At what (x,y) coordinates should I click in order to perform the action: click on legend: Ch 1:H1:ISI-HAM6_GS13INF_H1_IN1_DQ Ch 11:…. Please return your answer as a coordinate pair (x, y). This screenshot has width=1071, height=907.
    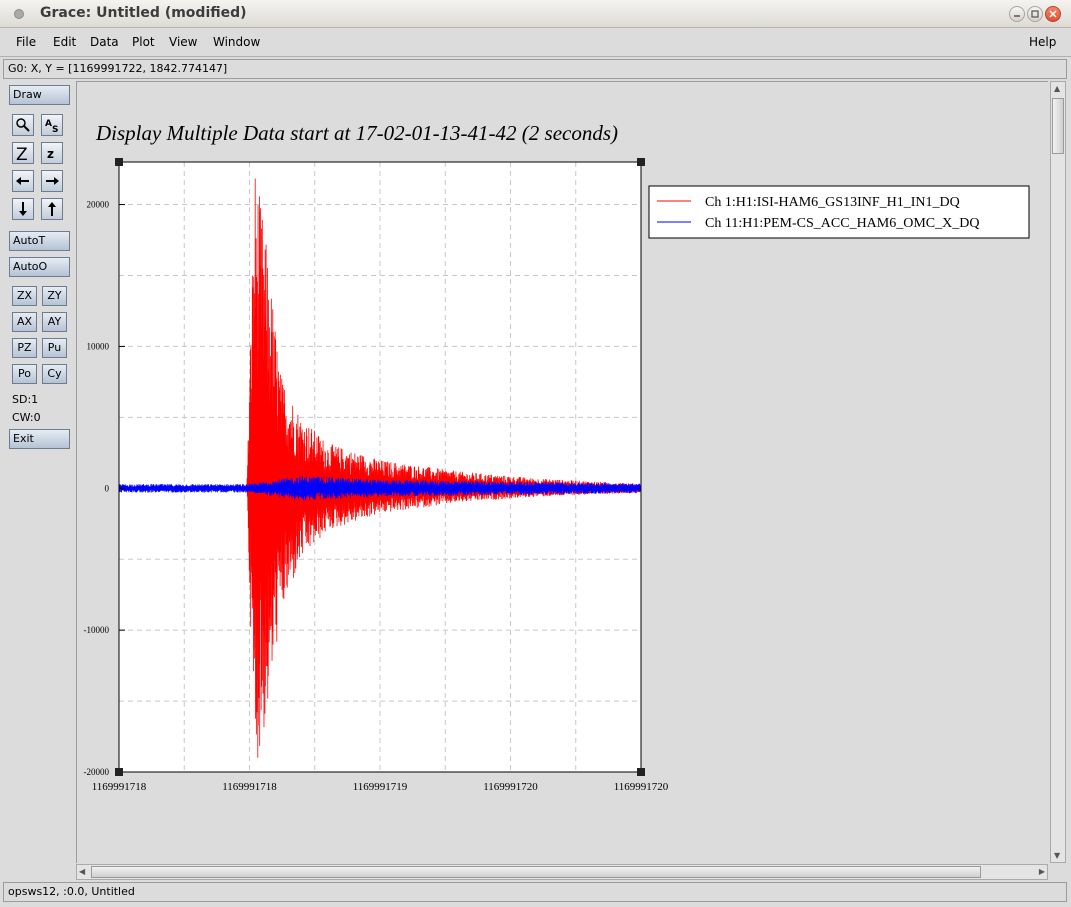
    Looking at the image, I should click on (839, 212).